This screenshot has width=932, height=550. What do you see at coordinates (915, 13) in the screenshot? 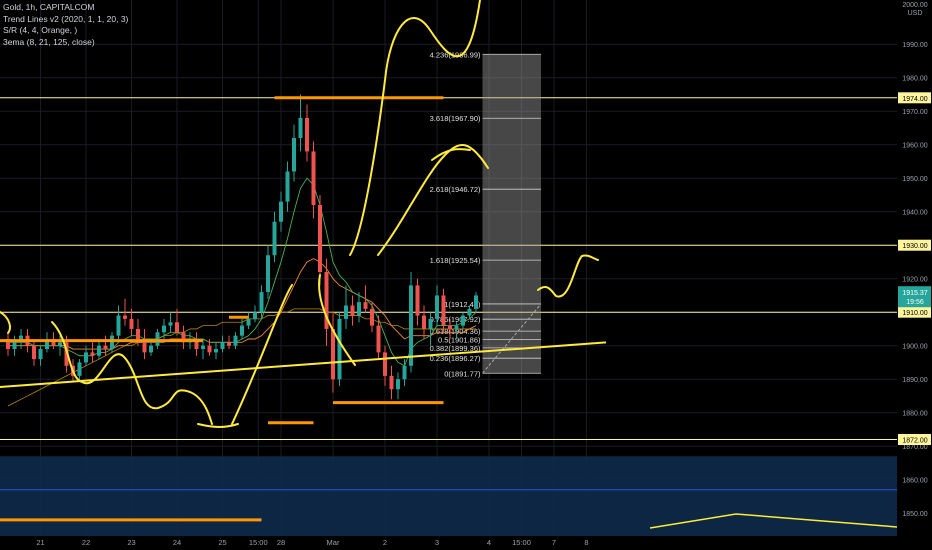
I see `price-currency: USD` at bounding box center [915, 13].